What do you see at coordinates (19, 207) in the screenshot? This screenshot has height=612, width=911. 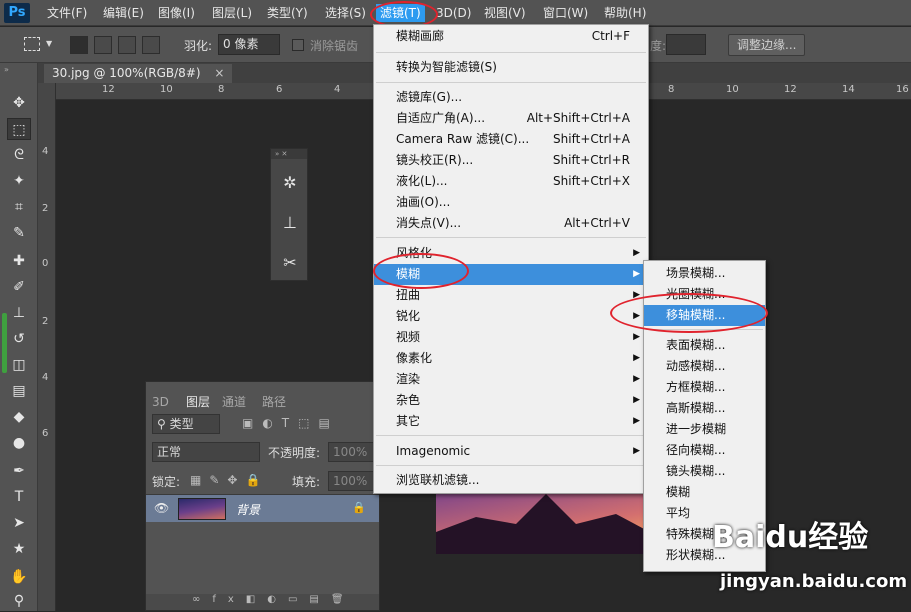 I see `crop-tool-icon: ⌗` at bounding box center [19, 207].